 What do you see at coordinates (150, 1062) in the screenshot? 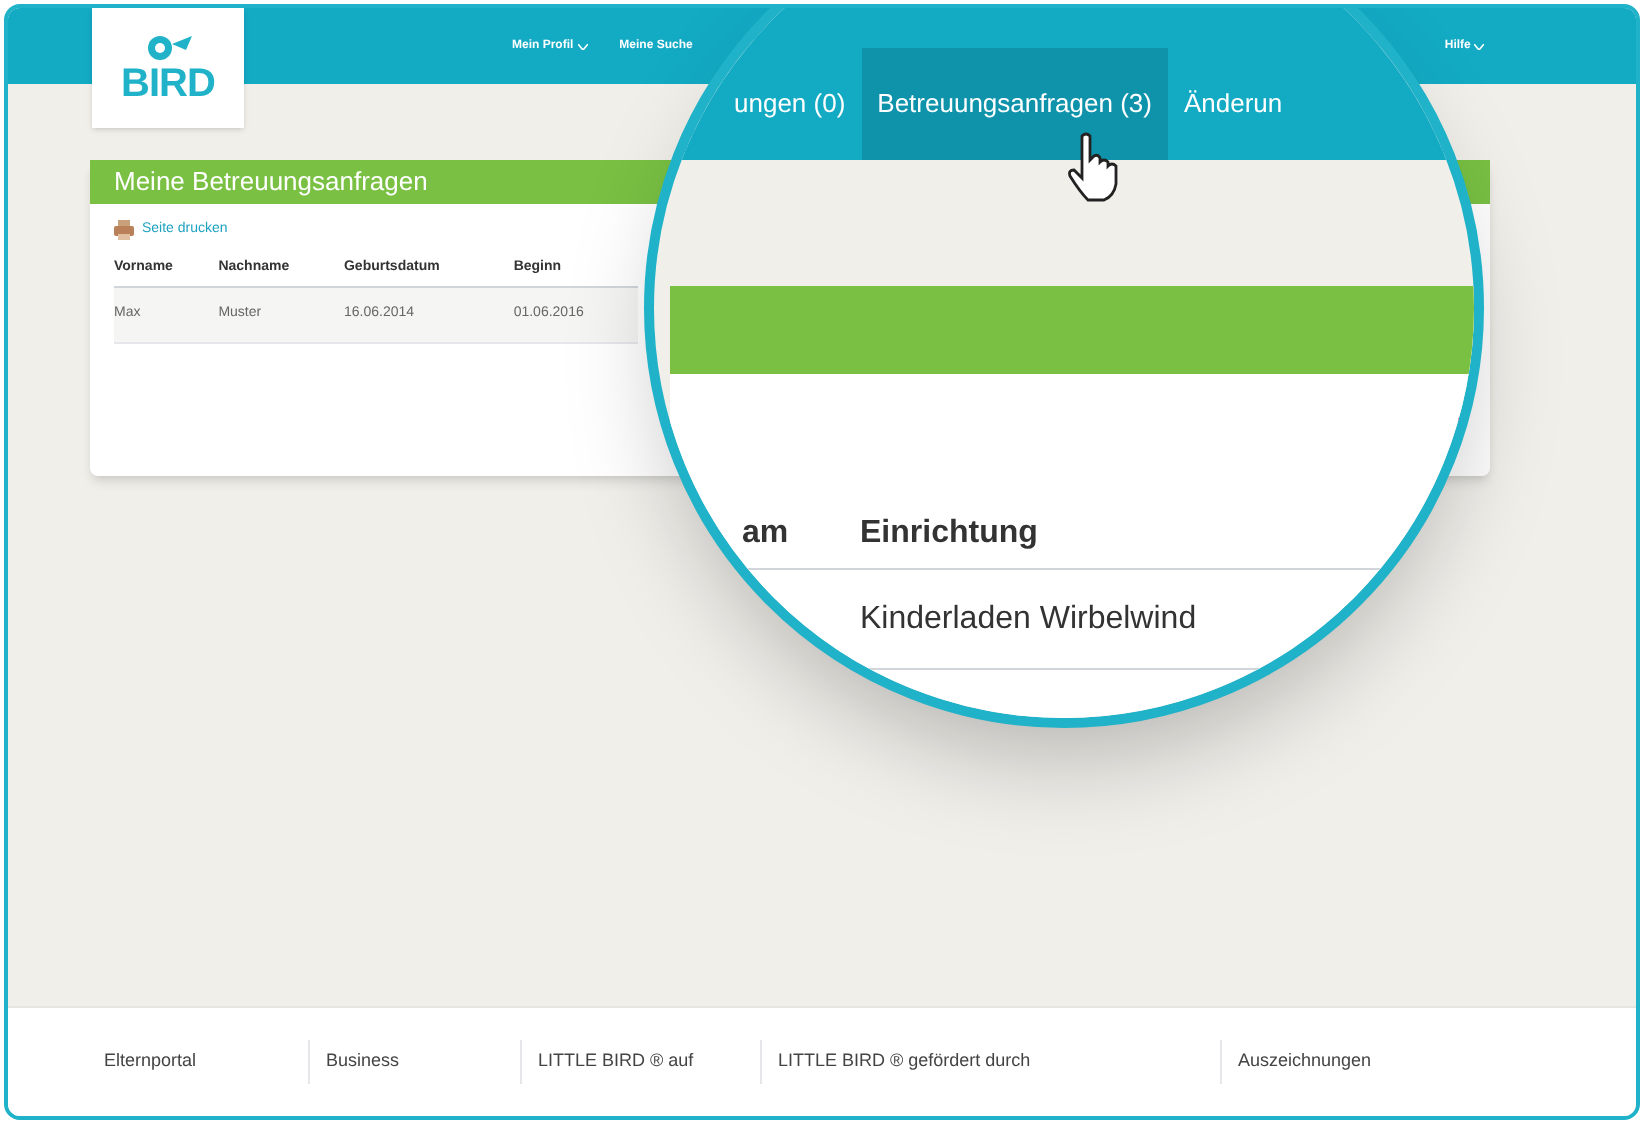
I see `footer-link: Elternportal` at bounding box center [150, 1062].